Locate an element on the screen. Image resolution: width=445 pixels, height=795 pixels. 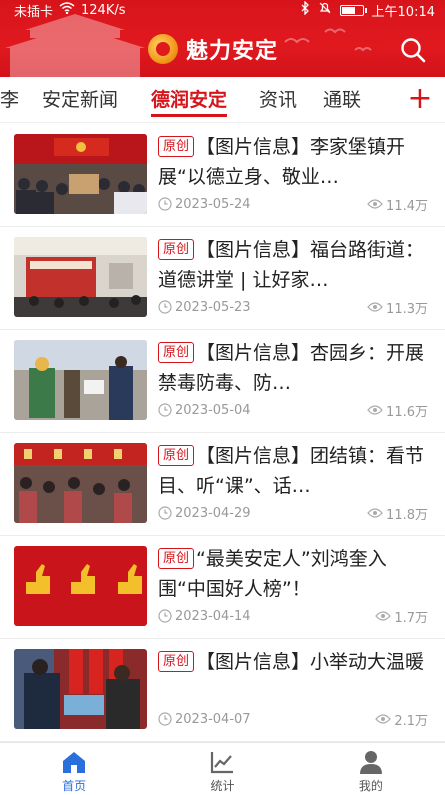
publish-date: 2023-05-24 is located at coordinates (213, 204).